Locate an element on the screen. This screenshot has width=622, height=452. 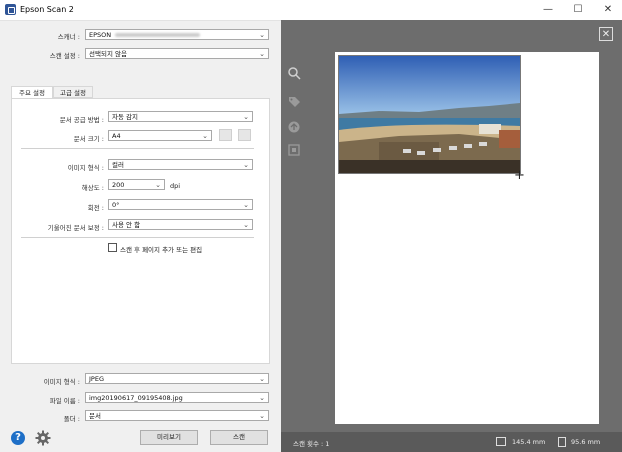
height-value: 95.6 mm is located at coordinates (586, 442).